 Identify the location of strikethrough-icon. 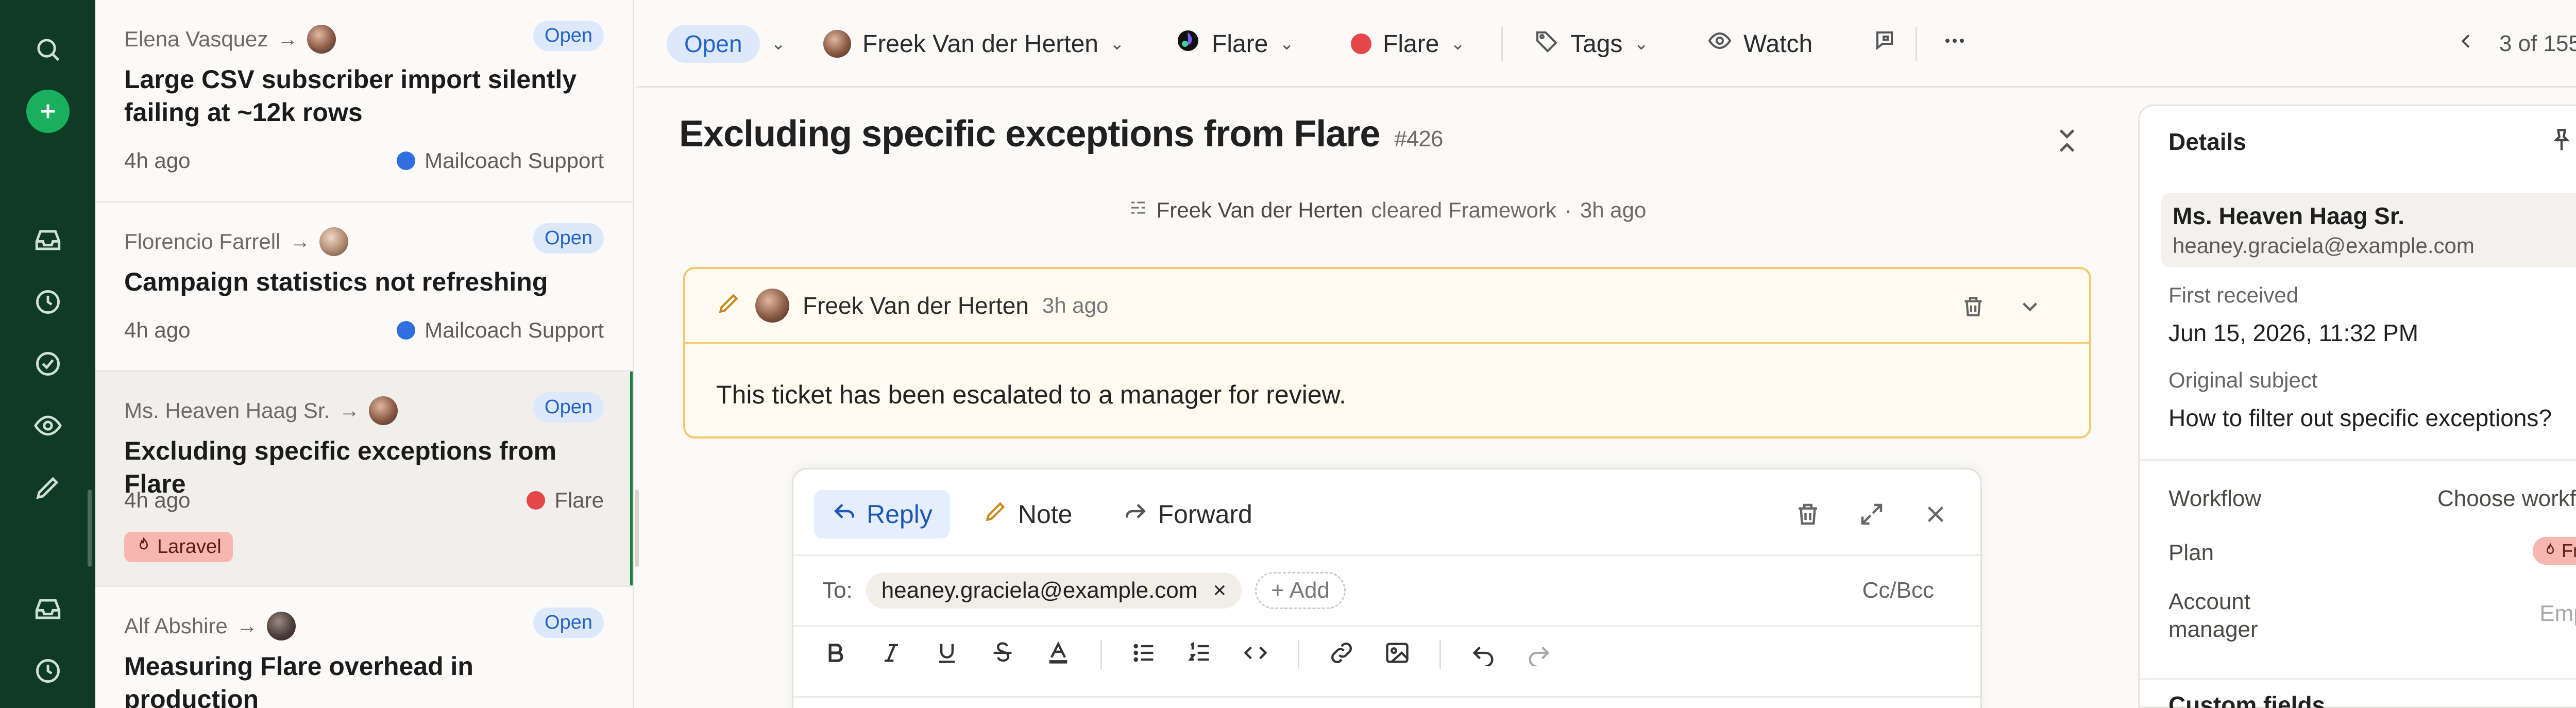
(1003, 654).